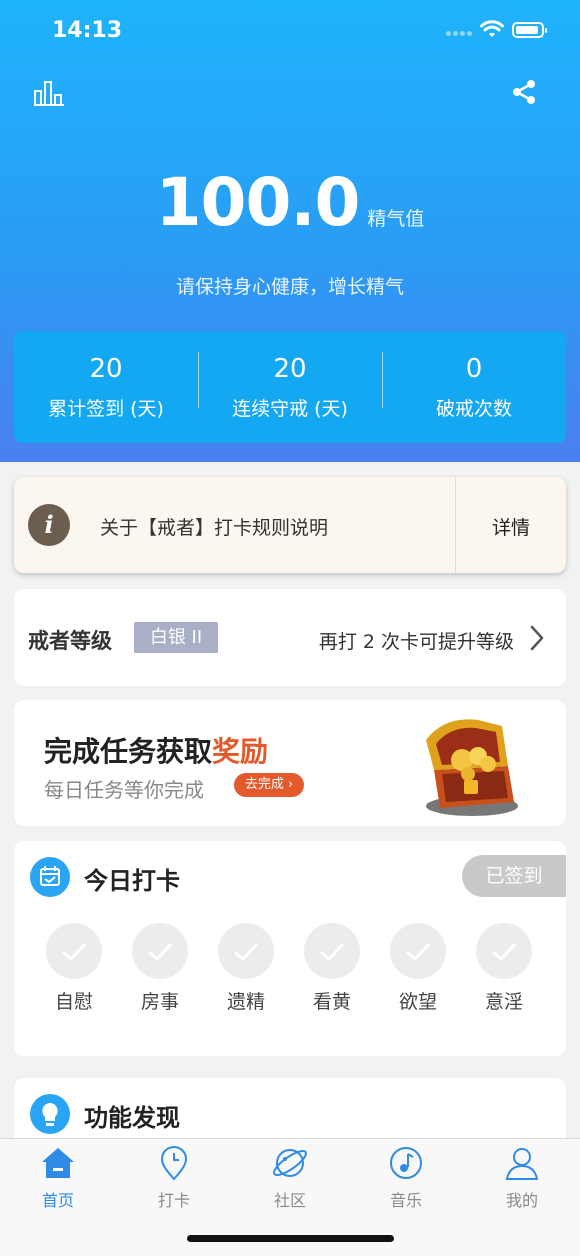  What do you see at coordinates (214, 528) in the screenshot?
I see `notice-text: 关于【戒者】打卡规则说明` at bounding box center [214, 528].